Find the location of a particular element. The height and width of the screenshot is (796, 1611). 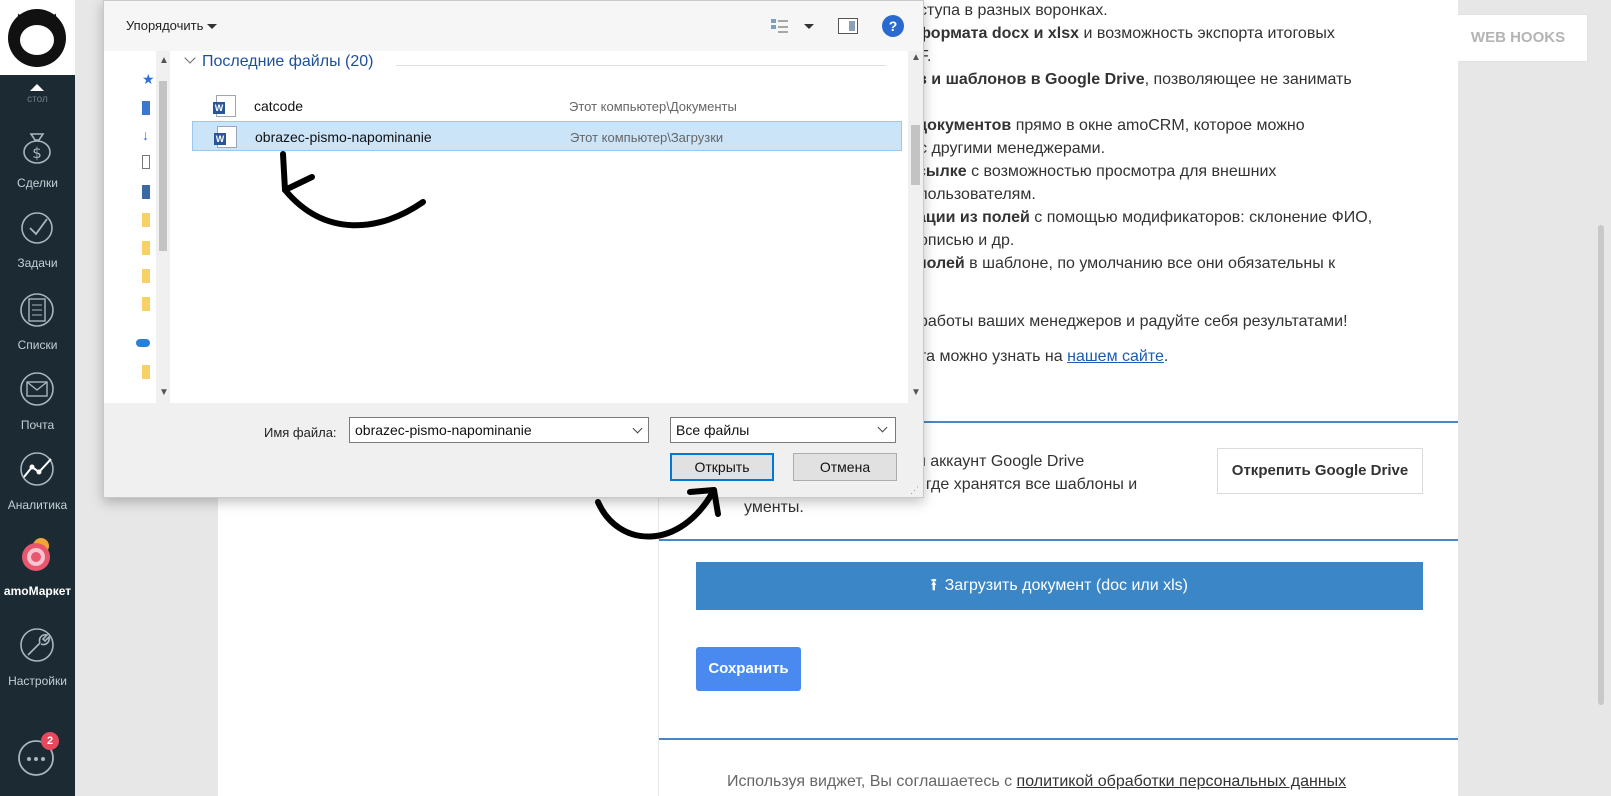

unpin-google-drive-button: Открепить Google Drive is located at coordinates (1320, 471).